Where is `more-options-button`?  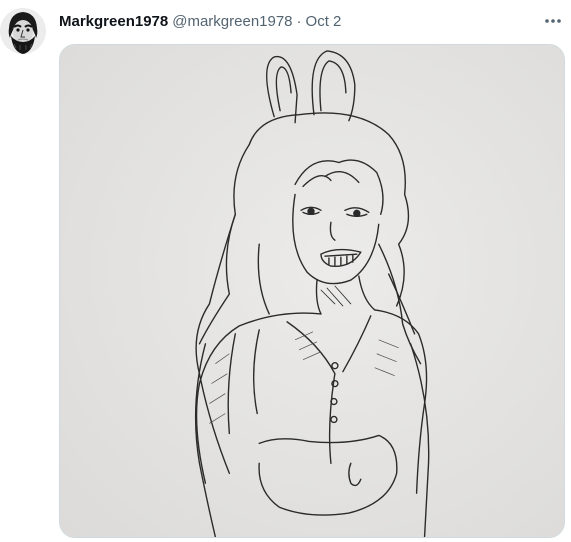 more-options-button is located at coordinates (553, 21).